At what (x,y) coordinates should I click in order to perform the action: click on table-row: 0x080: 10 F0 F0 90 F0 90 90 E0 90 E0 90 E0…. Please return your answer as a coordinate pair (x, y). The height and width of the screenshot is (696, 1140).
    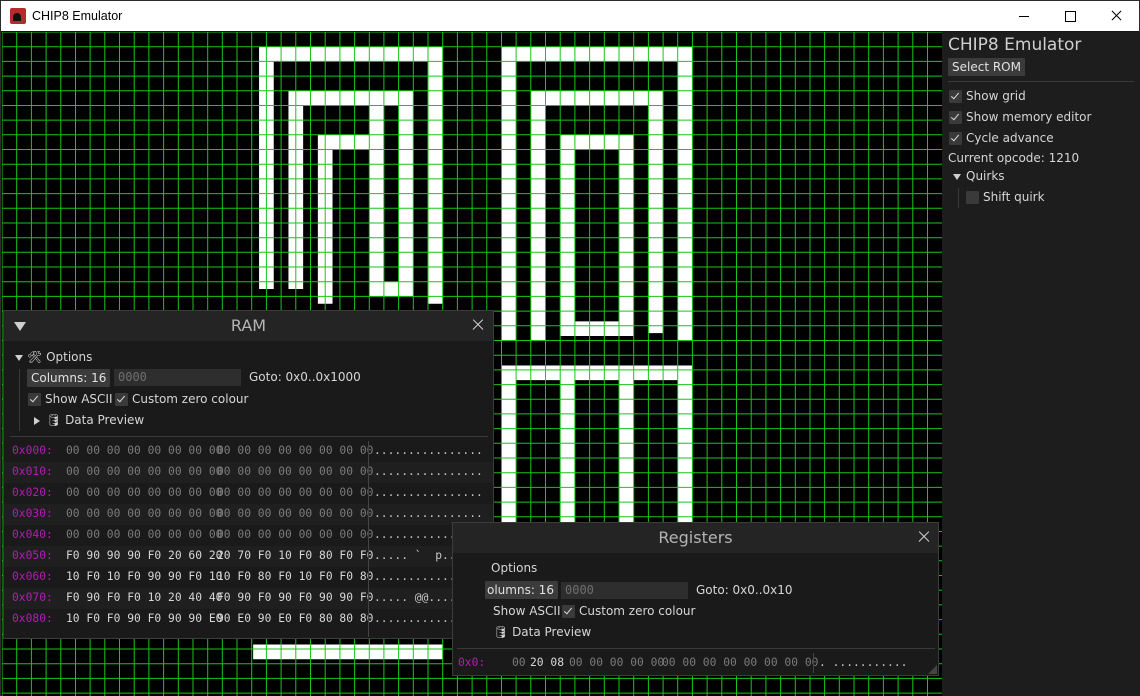
    Looking at the image, I should click on (248, 619).